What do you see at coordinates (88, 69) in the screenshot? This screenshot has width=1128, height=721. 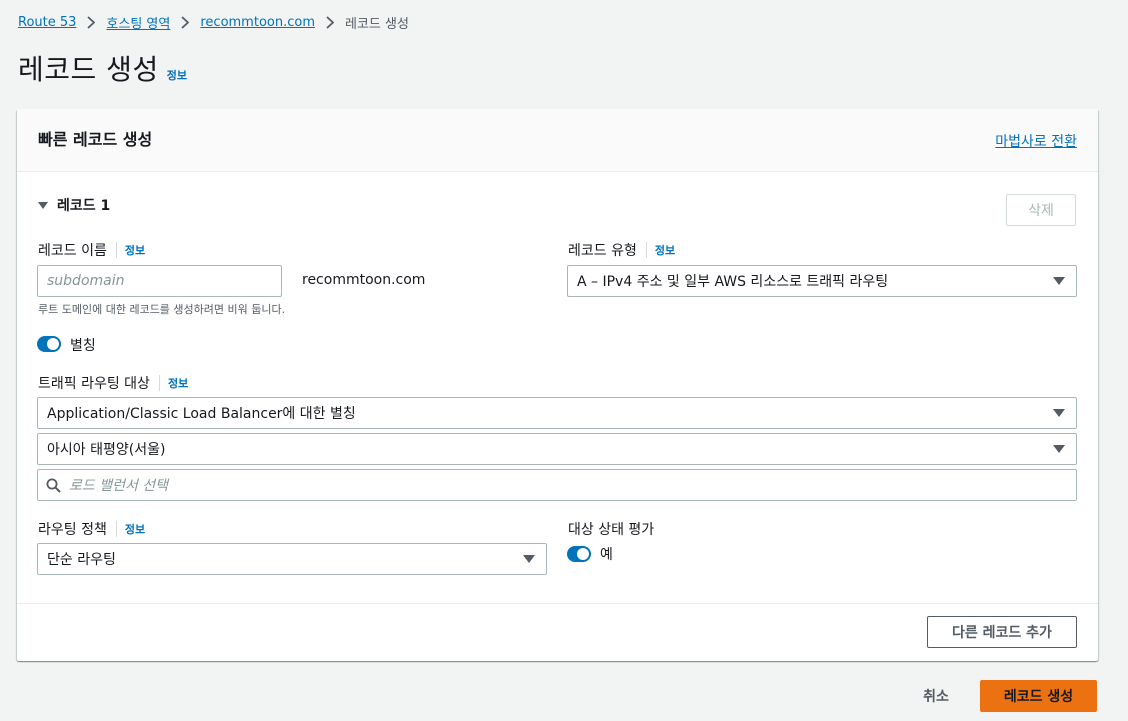 I see `page-title: 레코드 생성` at bounding box center [88, 69].